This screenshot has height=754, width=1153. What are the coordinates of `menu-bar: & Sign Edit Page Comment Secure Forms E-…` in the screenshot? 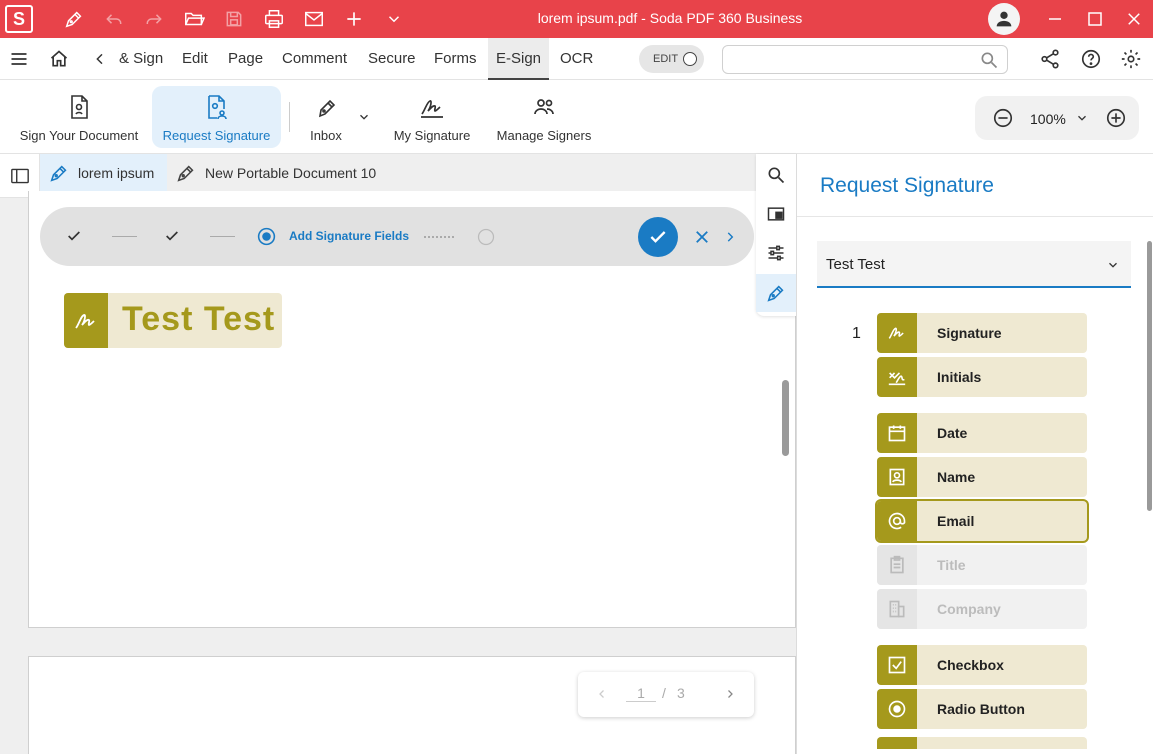 It's located at (576, 59).